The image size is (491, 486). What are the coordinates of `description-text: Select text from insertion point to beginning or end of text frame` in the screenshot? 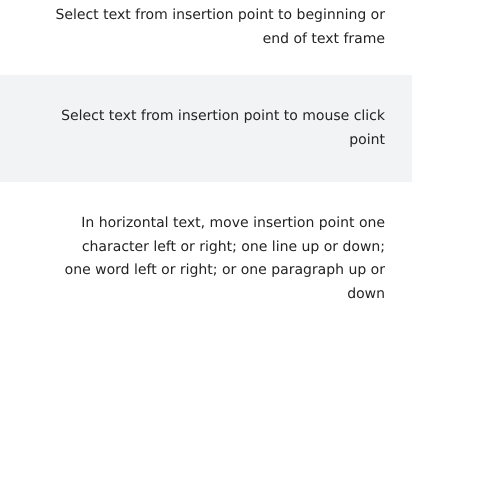 It's located at (220, 27).